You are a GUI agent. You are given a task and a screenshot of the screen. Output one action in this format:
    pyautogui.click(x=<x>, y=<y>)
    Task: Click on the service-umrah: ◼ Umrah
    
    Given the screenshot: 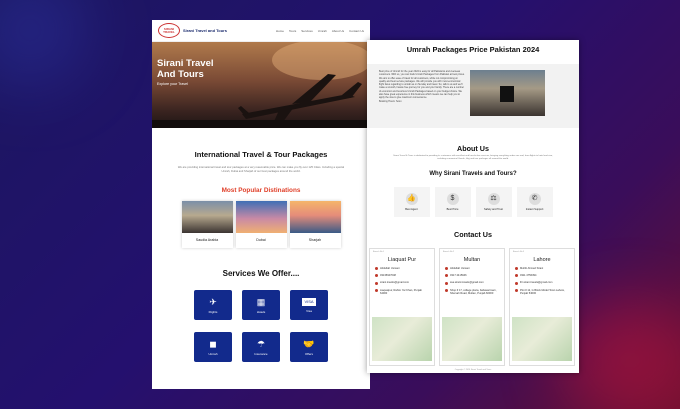 What is the action you would take?
    pyautogui.click(x=213, y=347)
    